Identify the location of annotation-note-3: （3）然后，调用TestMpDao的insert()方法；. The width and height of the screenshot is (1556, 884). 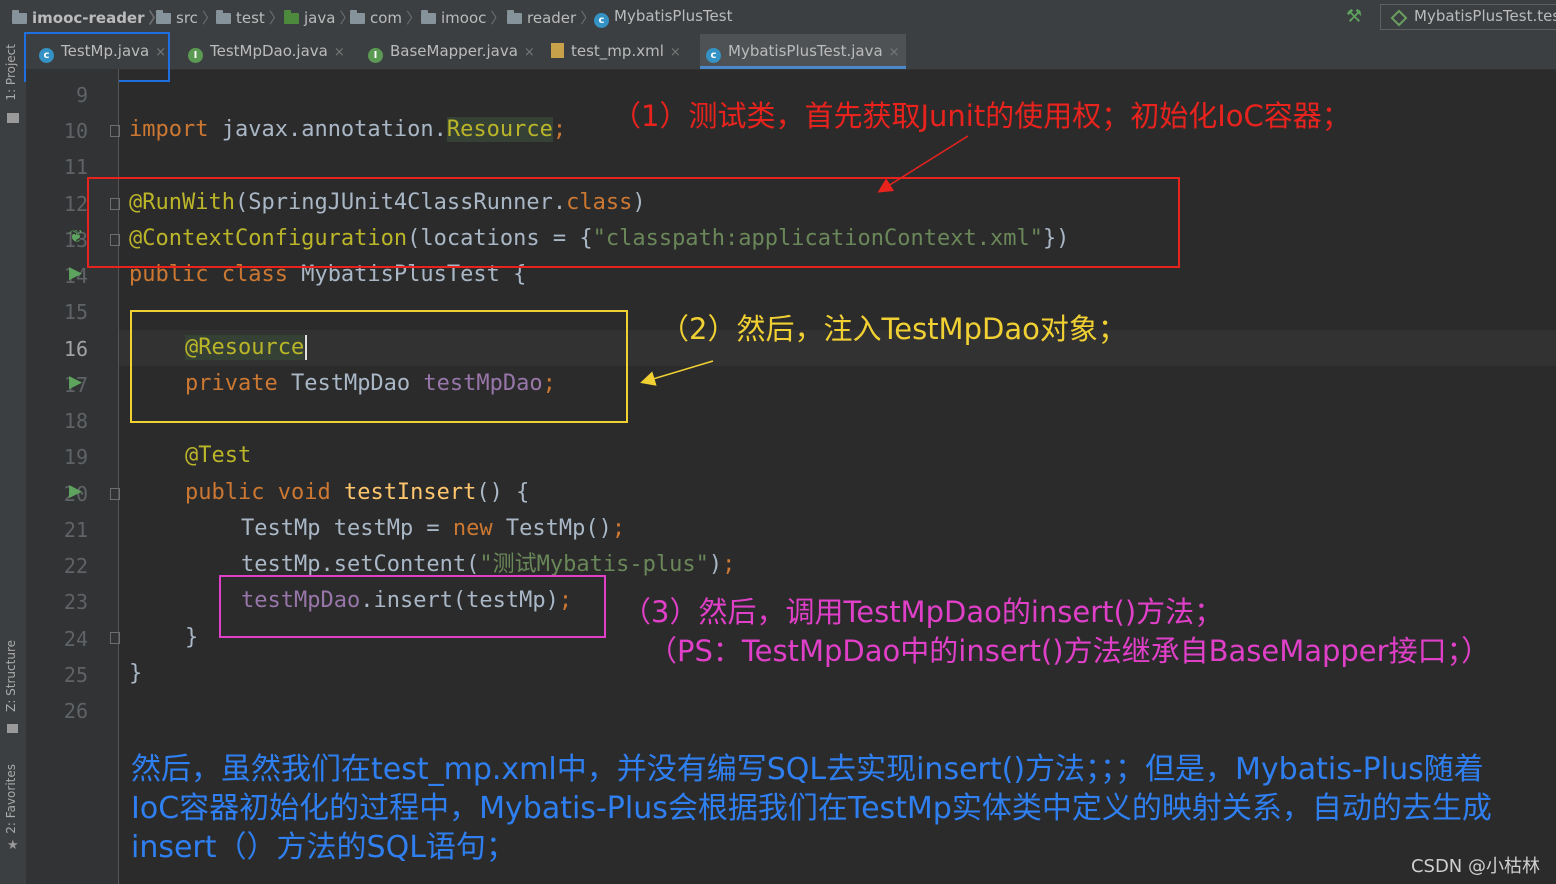
(923, 612).